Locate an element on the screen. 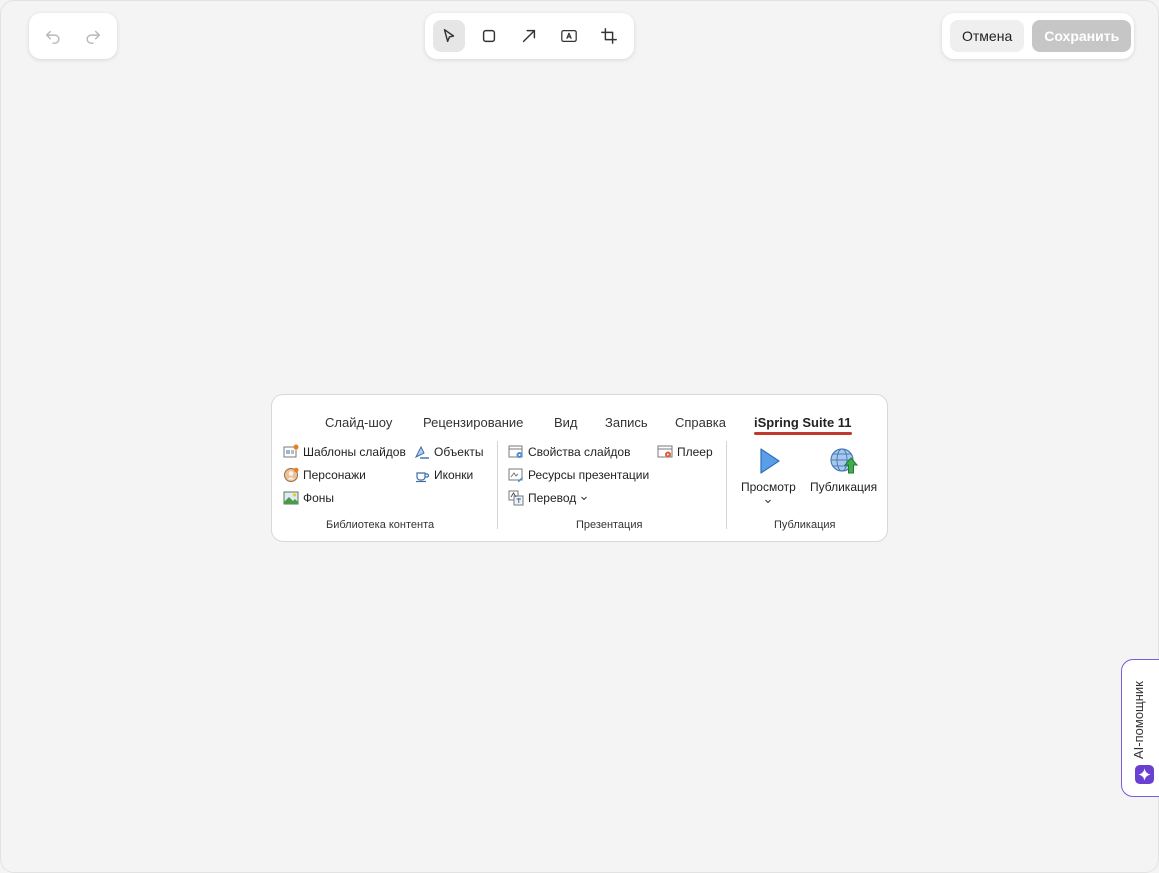  tab-ispring-suite: iSpring Suite 11 is located at coordinates (803, 422).